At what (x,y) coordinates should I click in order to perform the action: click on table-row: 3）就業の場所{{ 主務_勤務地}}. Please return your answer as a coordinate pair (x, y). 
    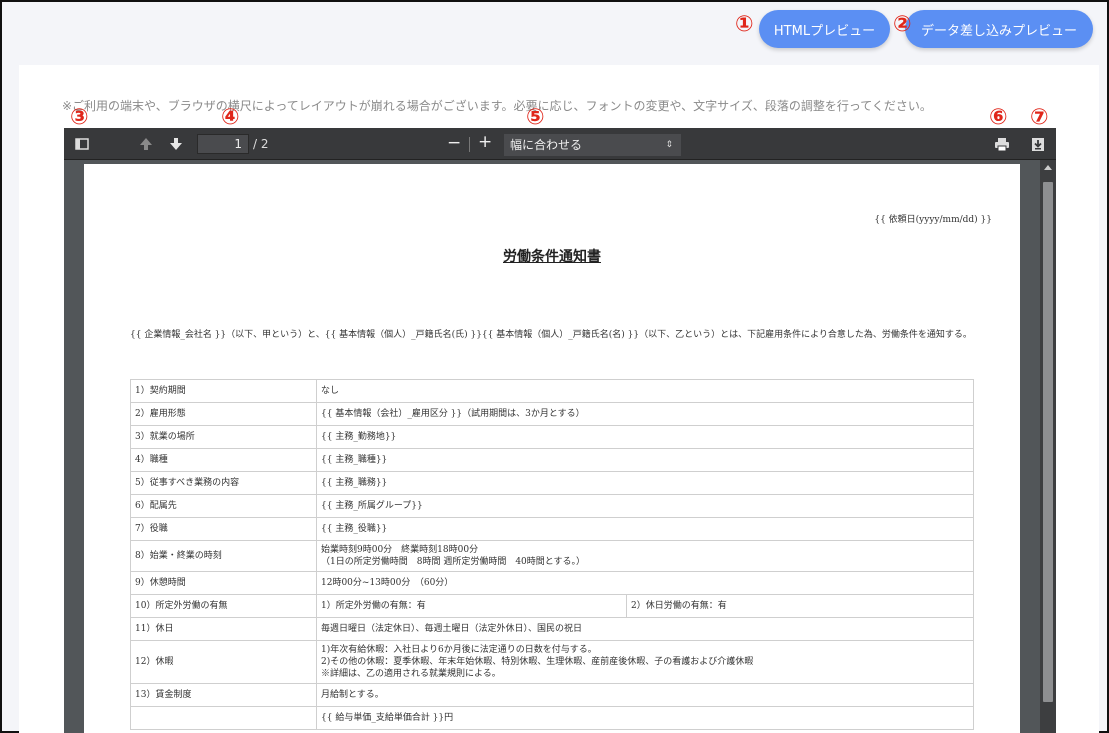
    Looking at the image, I should click on (552, 437).